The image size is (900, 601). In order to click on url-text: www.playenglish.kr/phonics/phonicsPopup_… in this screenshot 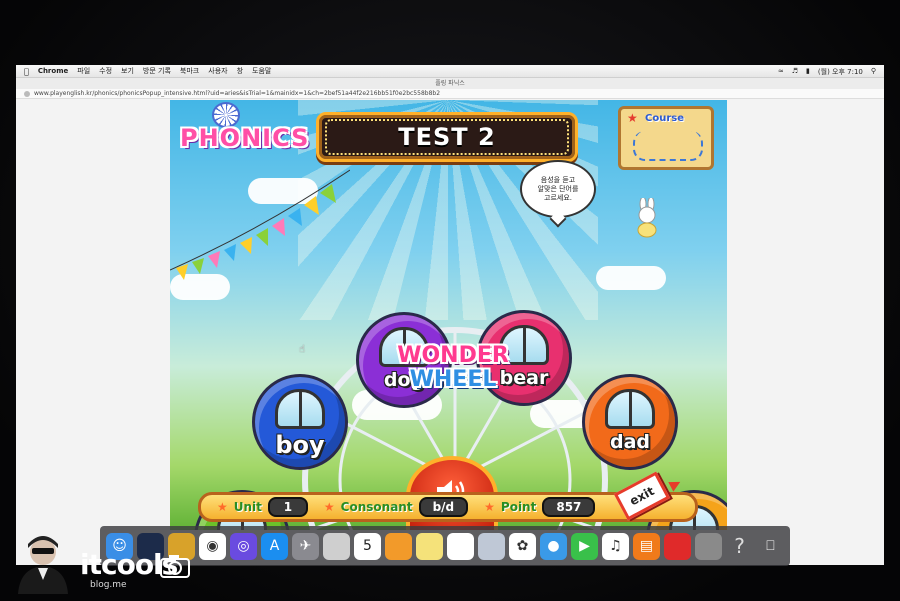, I will do `click(237, 93)`.